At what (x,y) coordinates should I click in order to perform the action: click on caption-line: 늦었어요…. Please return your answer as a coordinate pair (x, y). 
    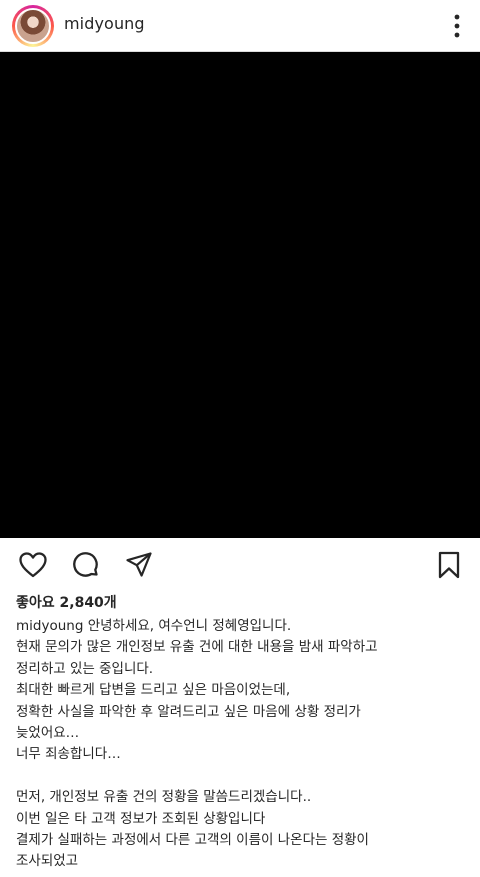
    Looking at the image, I should click on (48, 733).